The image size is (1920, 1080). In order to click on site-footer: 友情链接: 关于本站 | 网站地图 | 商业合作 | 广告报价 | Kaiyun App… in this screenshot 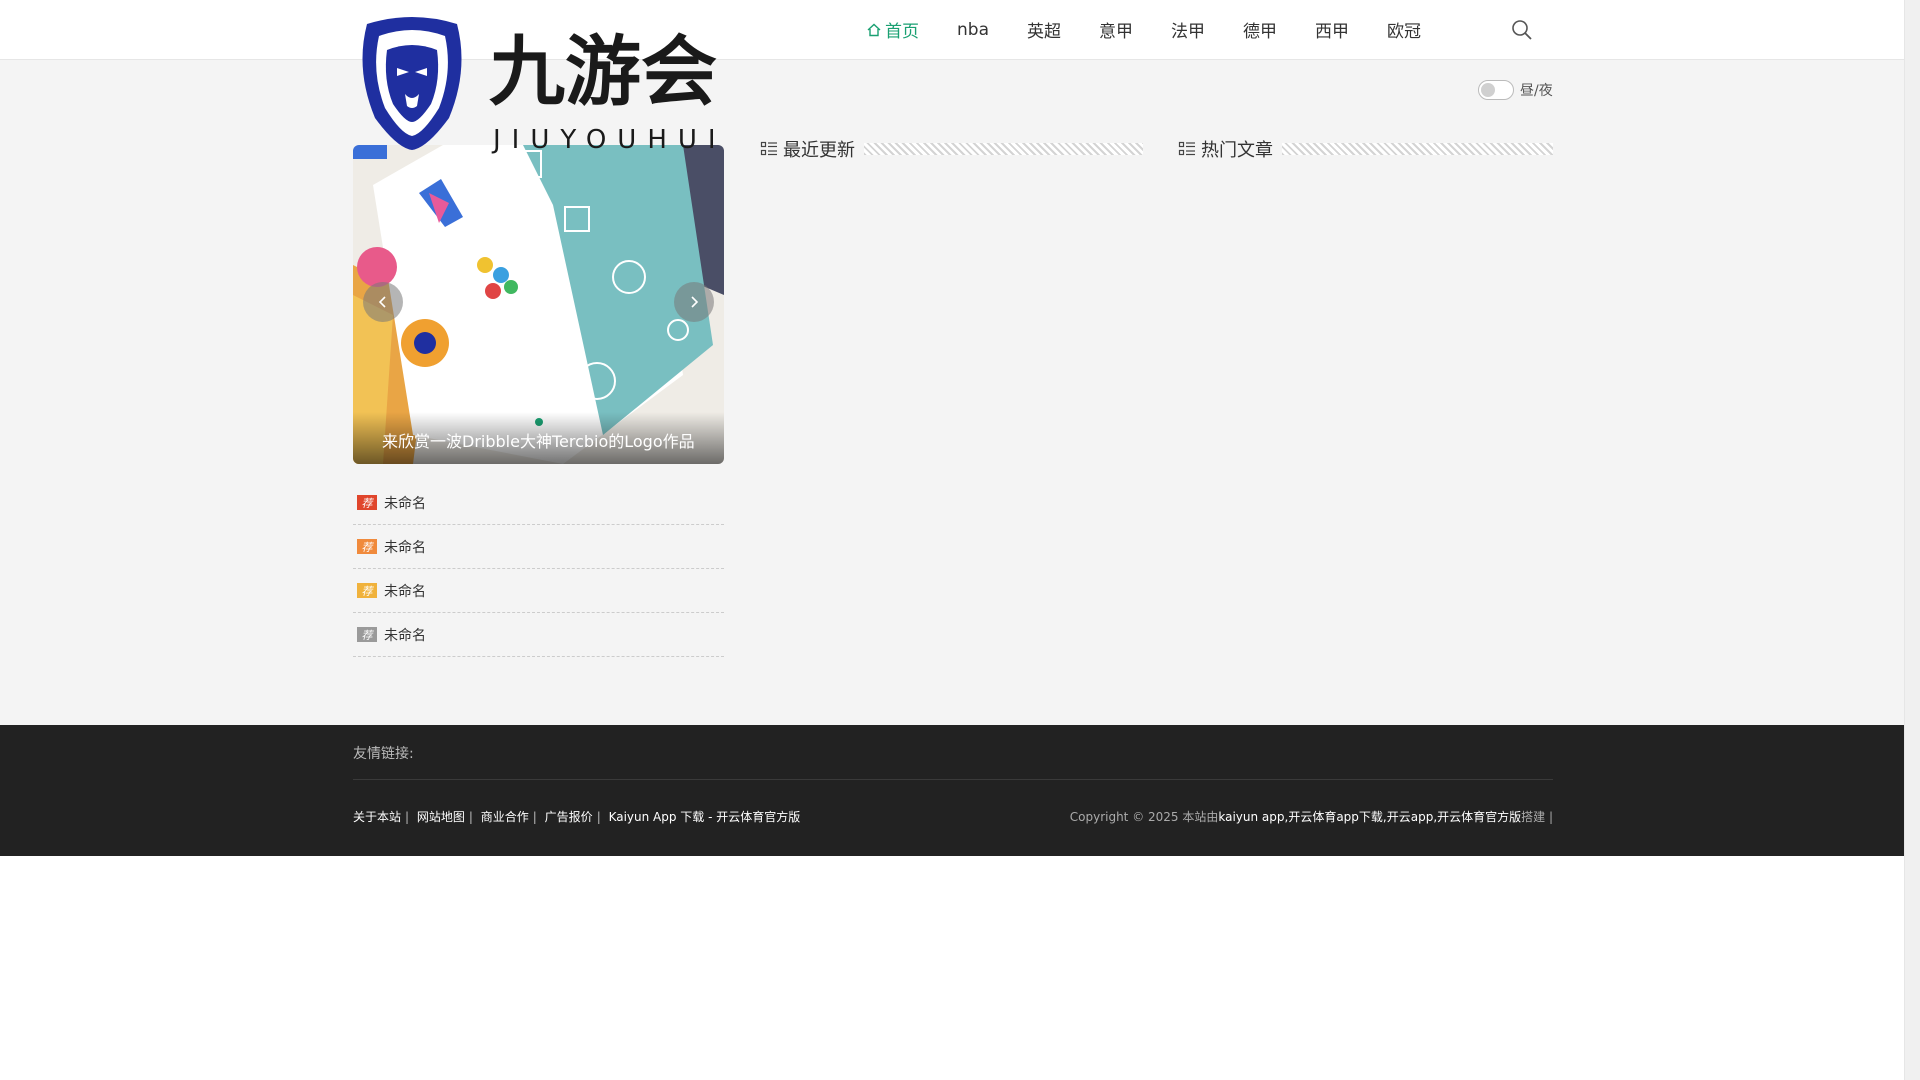, I will do `click(952, 790)`.